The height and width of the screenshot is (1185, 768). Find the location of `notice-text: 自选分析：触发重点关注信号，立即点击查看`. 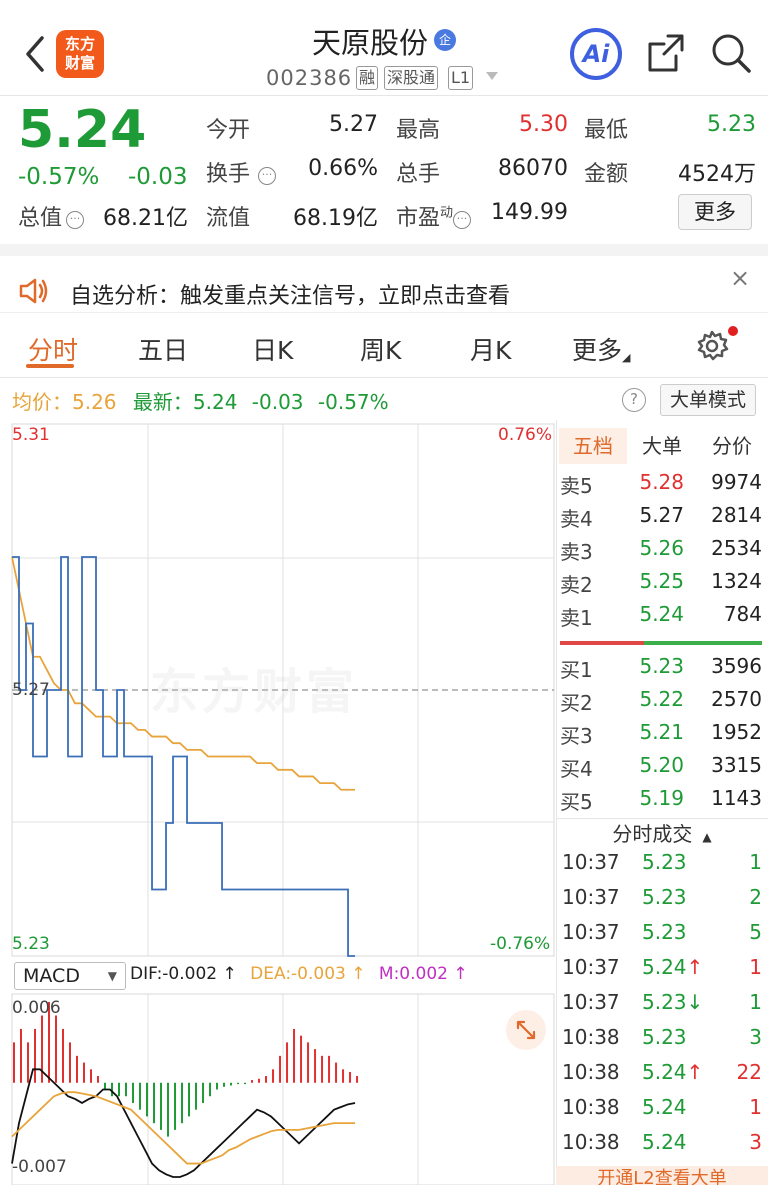

notice-text: 自选分析：触发重点关注信号，立即点击查看 is located at coordinates (290, 294).